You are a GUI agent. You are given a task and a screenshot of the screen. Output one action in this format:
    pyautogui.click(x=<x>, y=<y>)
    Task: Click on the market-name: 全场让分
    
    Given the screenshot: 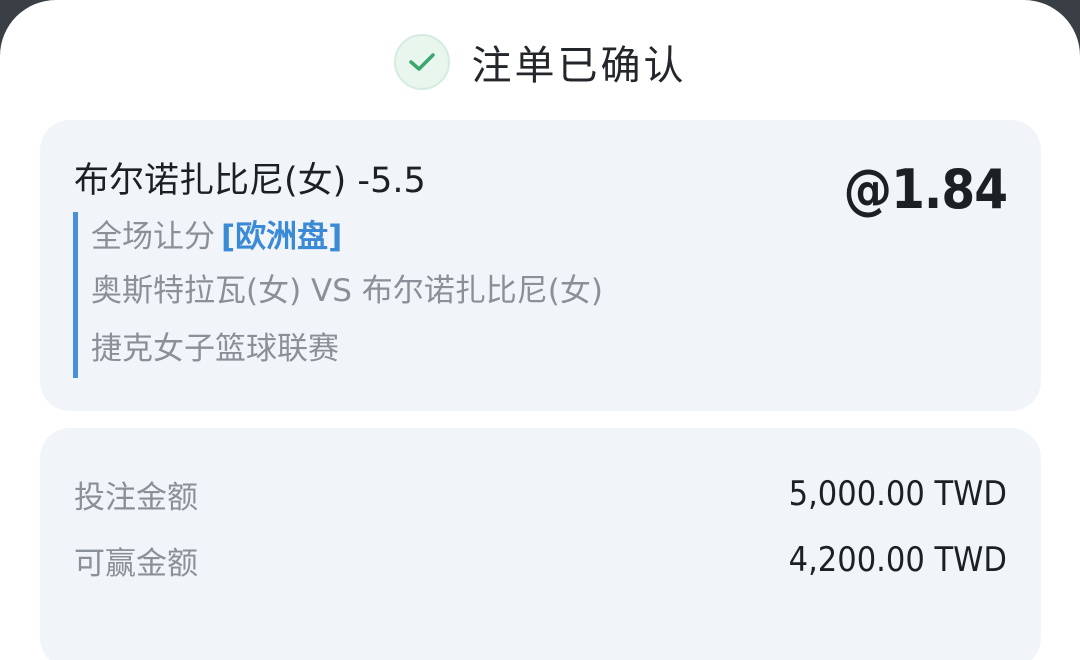 What is the action you would take?
    pyautogui.click(x=153, y=237)
    